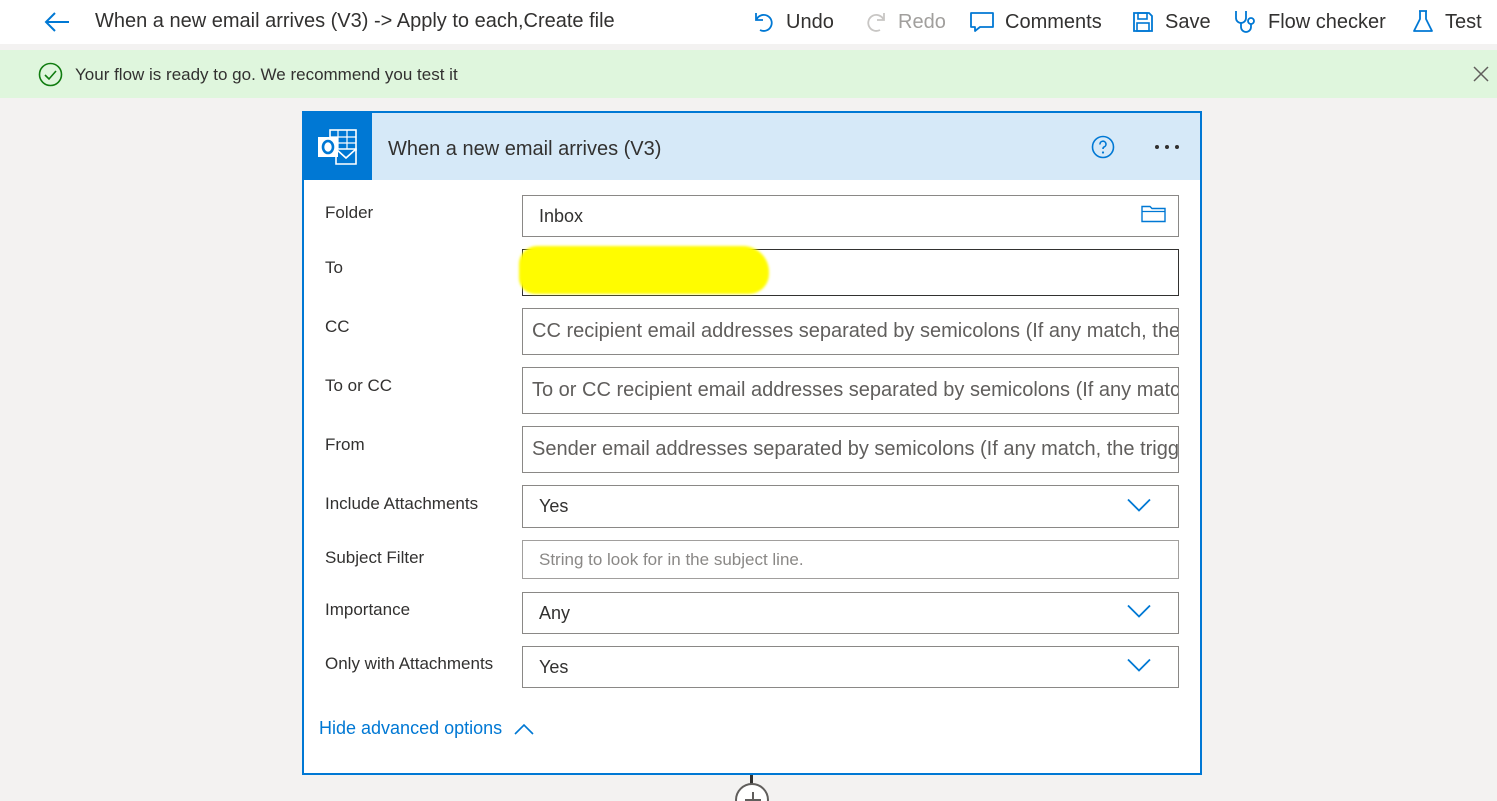  What do you see at coordinates (1157, 147) in the screenshot?
I see `more-icon` at bounding box center [1157, 147].